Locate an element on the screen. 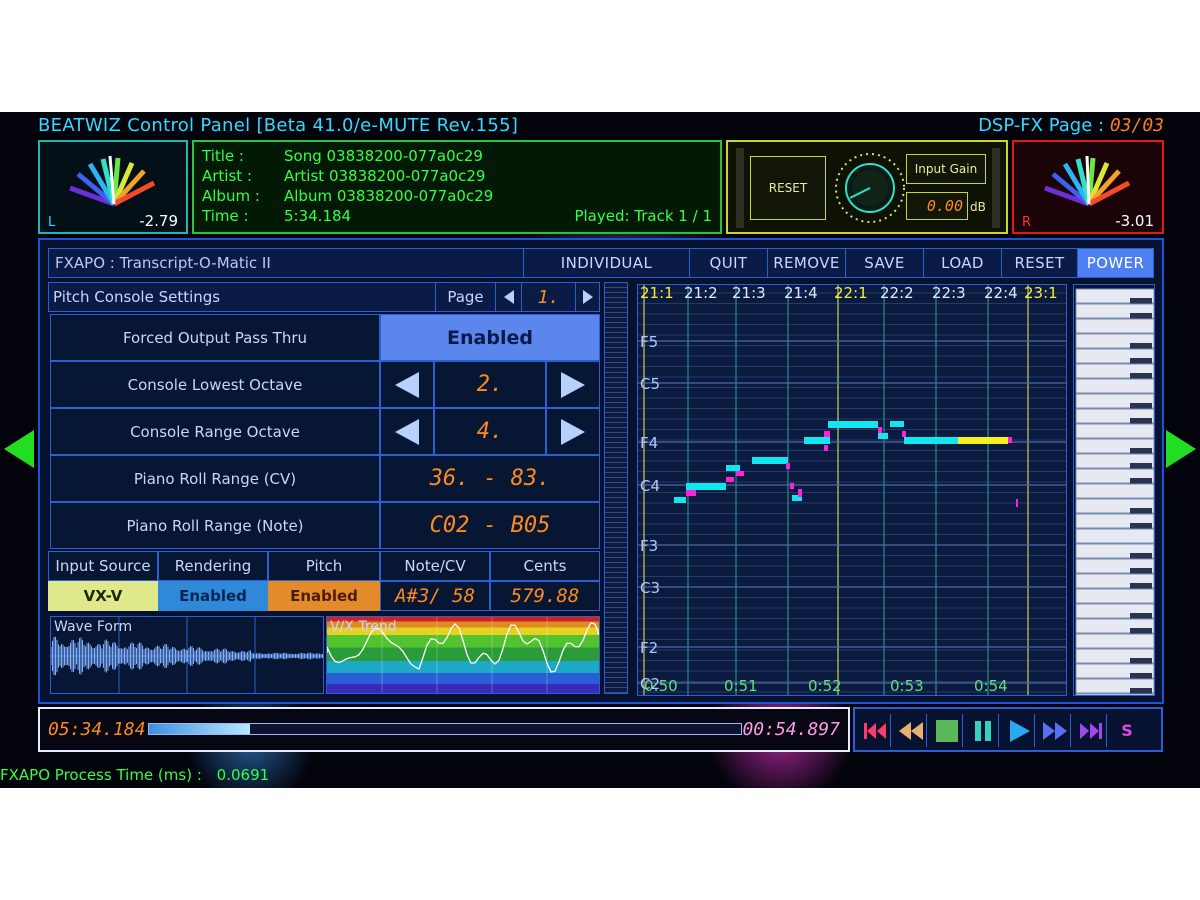 This screenshot has height=900, width=1200. dsp-page-value: 03/03 is located at coordinates (1136, 125).